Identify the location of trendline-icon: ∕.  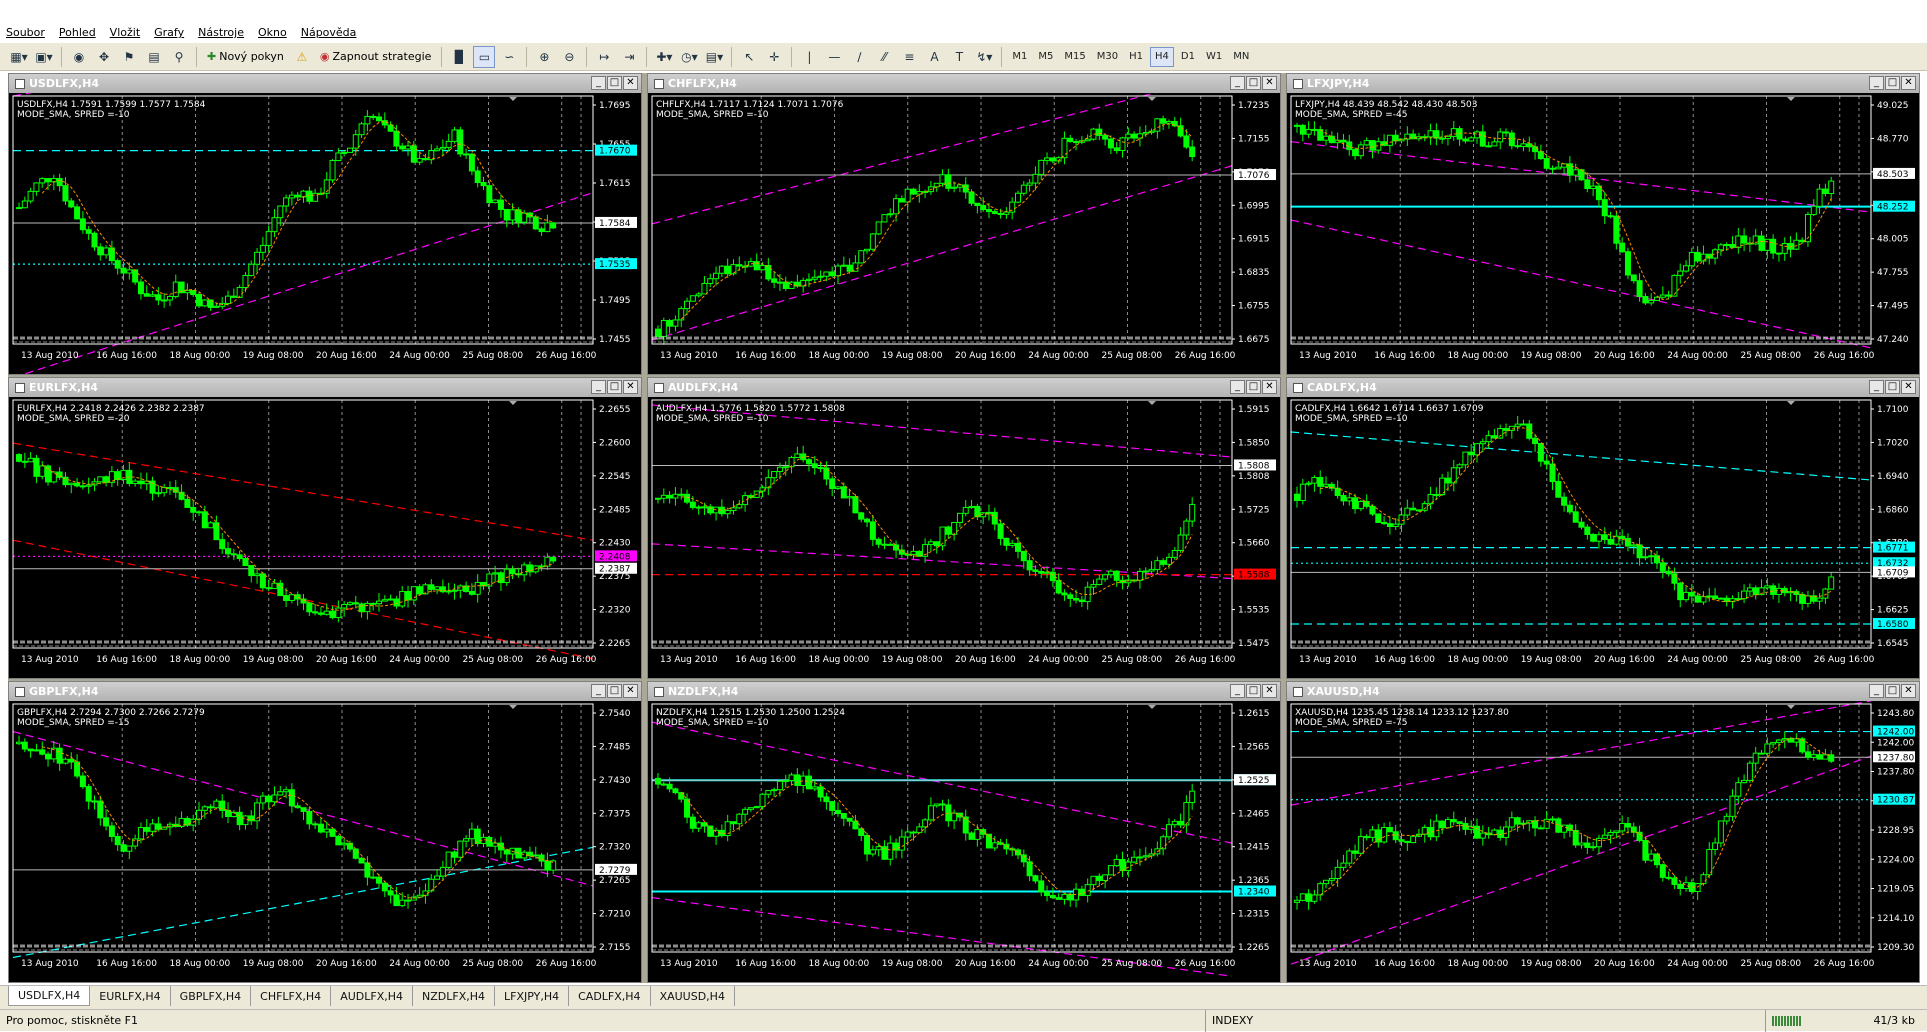
(859, 57).